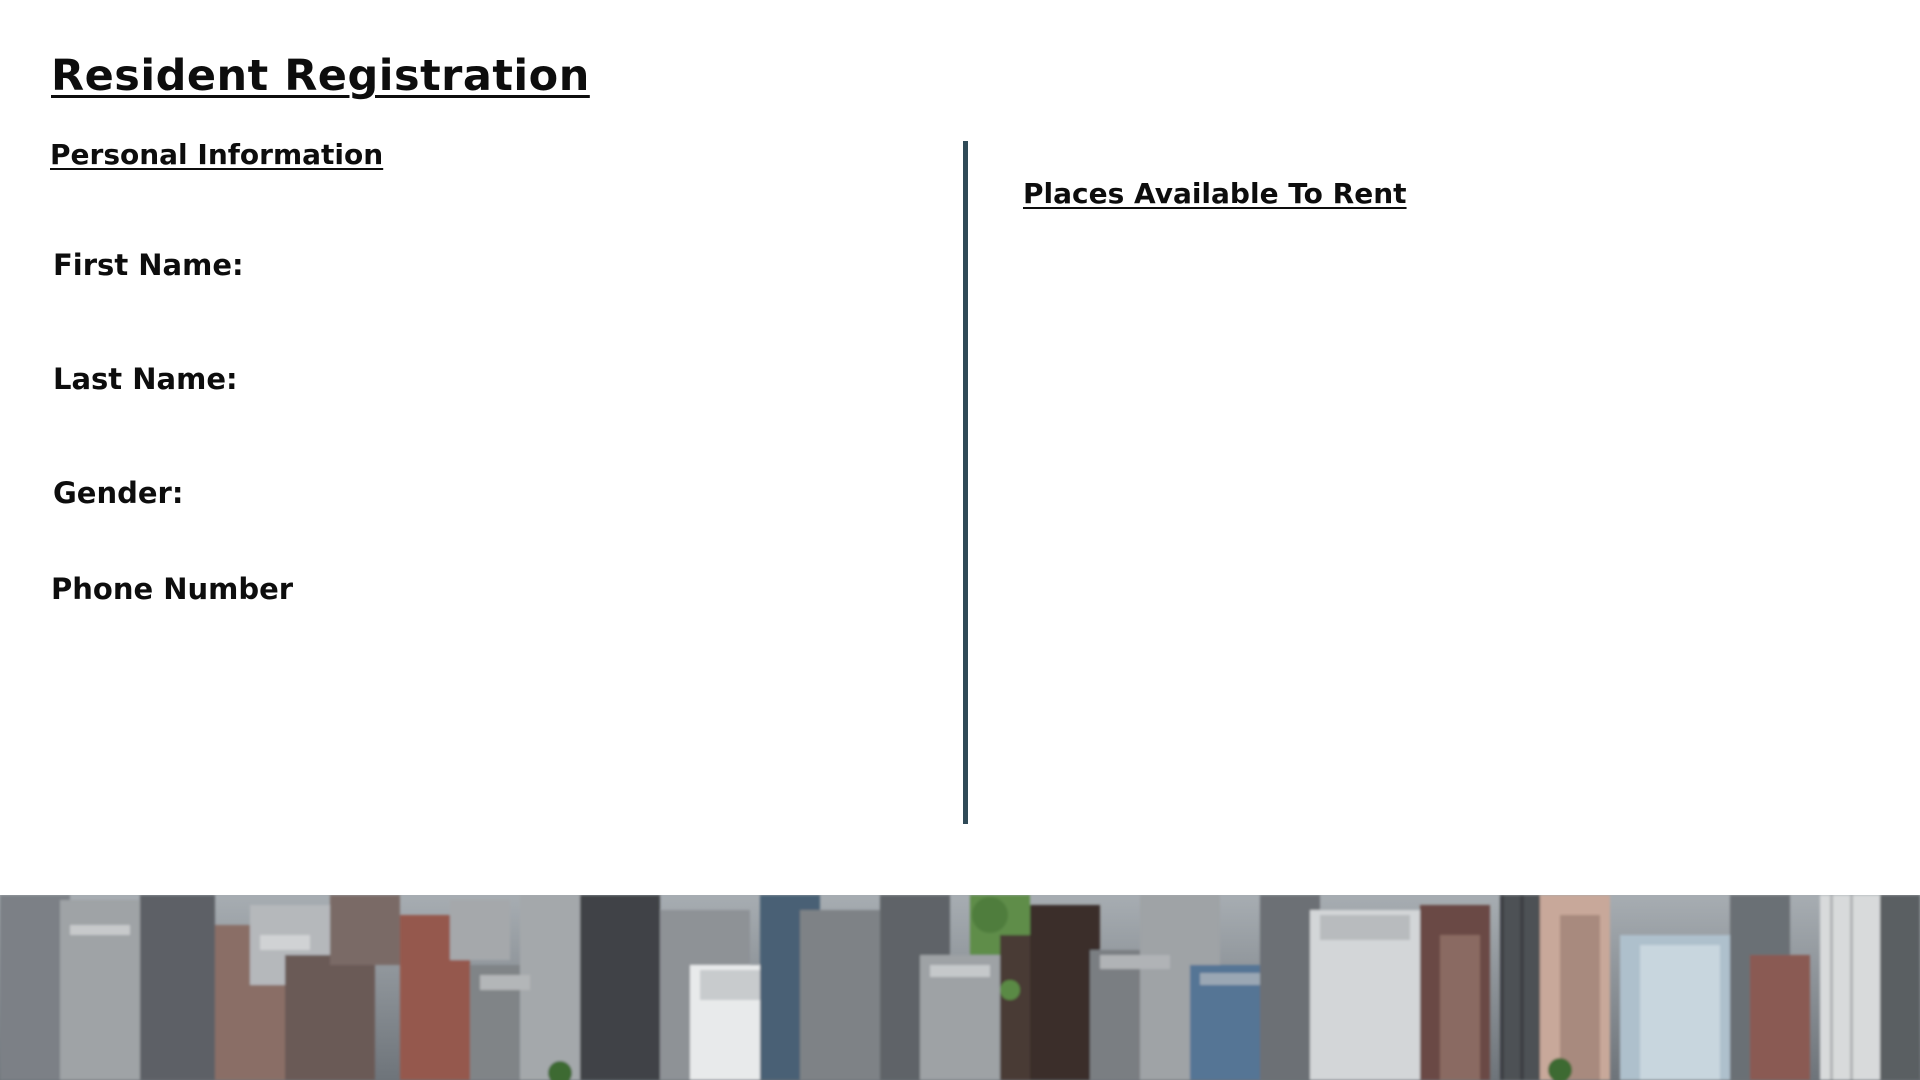  Describe the element at coordinates (320, 76) in the screenshot. I see `page-title: Resident Registration` at that location.